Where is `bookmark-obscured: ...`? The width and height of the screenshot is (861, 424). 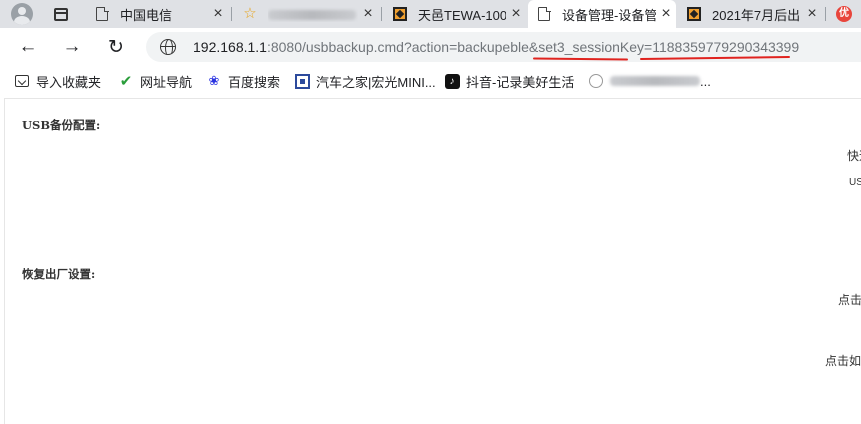 bookmark-obscured: ... is located at coordinates (649, 81).